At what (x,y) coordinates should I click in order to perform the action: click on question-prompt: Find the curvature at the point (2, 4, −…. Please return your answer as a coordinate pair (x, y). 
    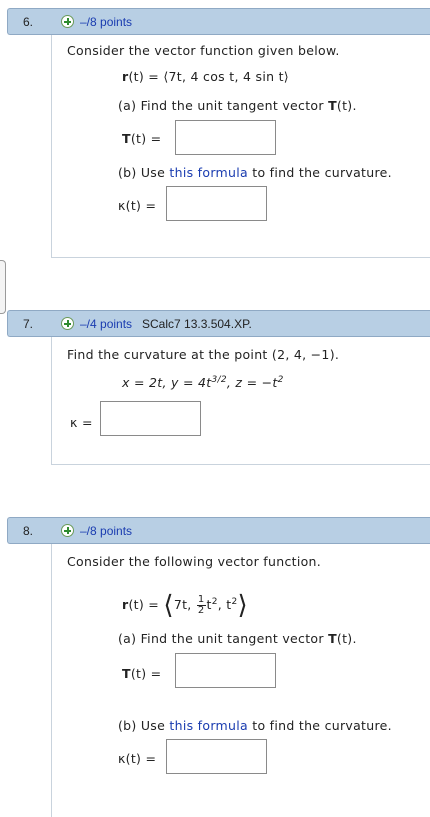
    Looking at the image, I should click on (203, 354).